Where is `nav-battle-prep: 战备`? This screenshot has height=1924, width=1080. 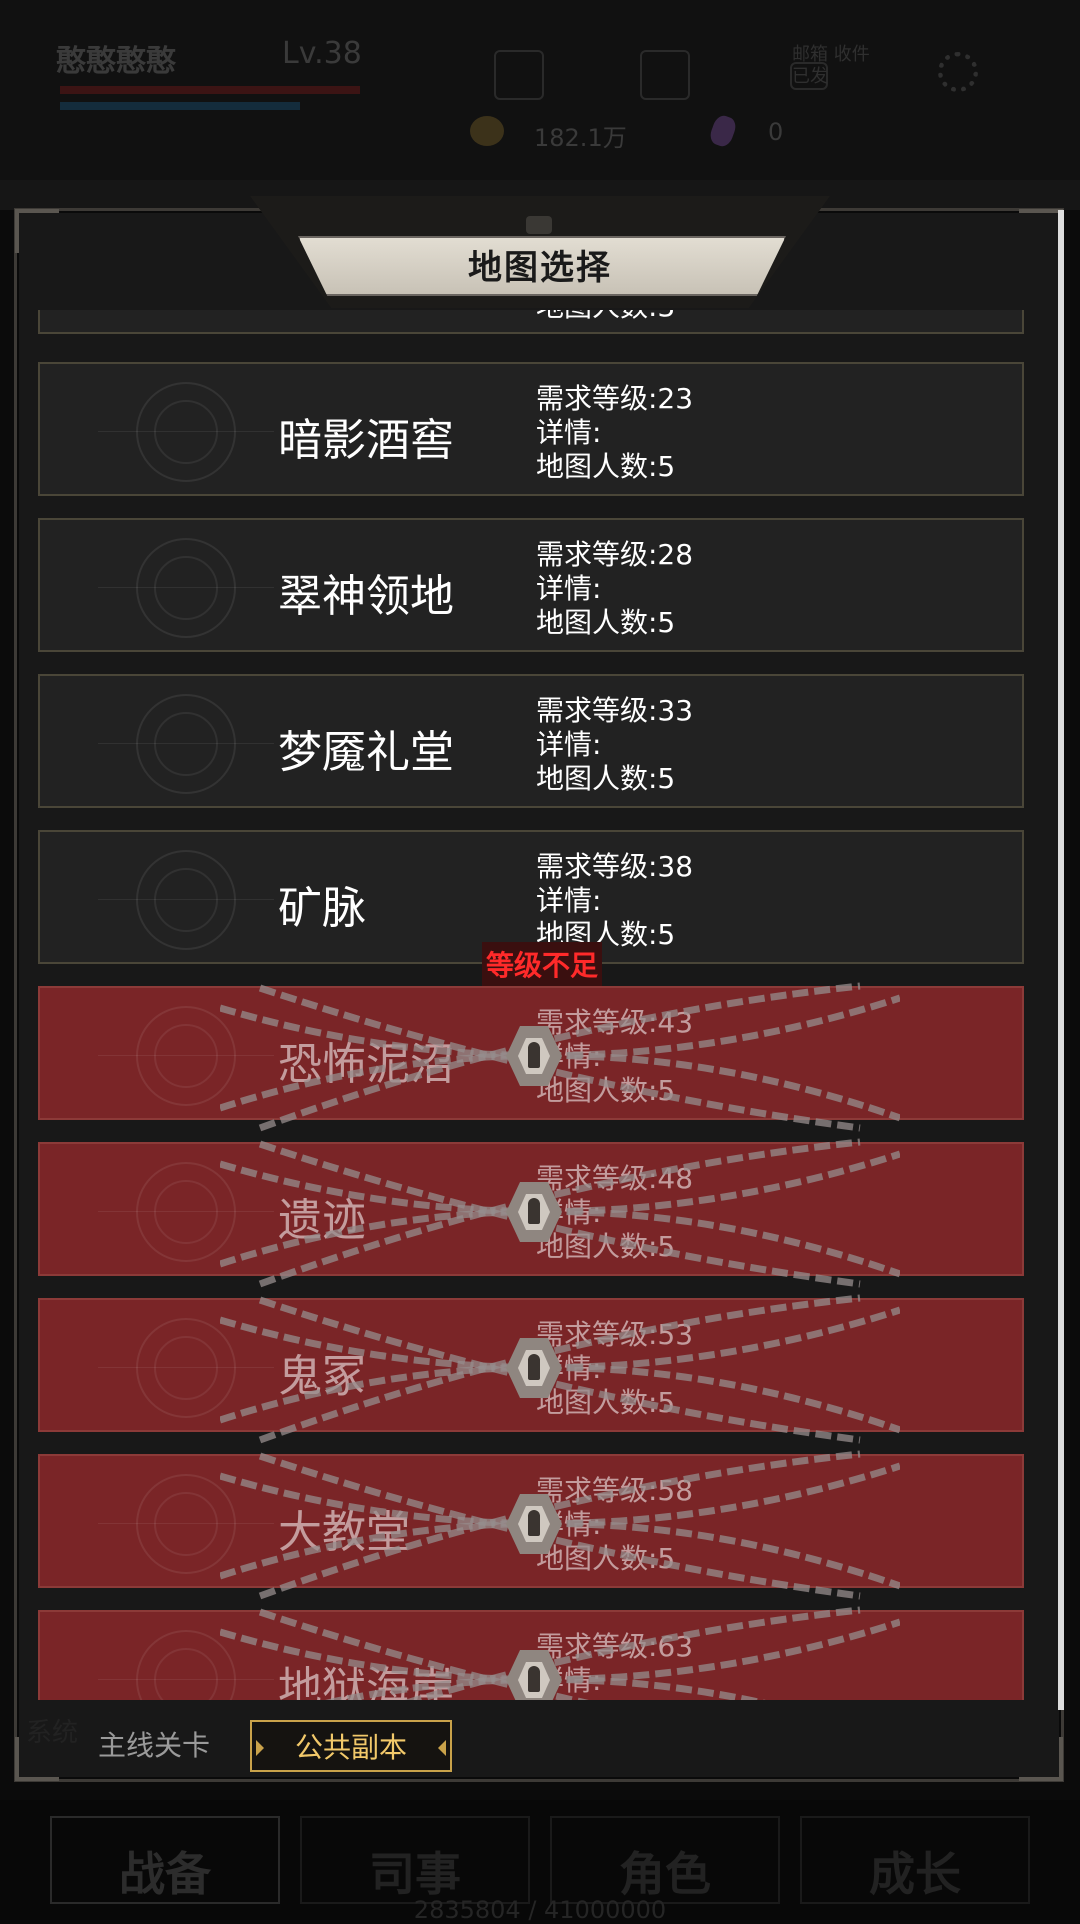 nav-battle-prep: 战备 is located at coordinates (165, 1860).